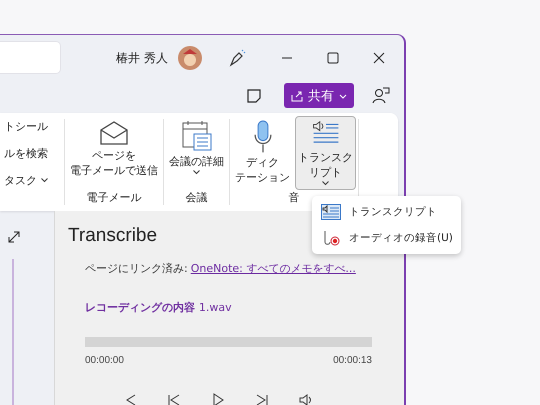  Describe the element at coordinates (238, 307) in the screenshot. I see `recording-title: レコーディングの内容 1.wav` at that location.